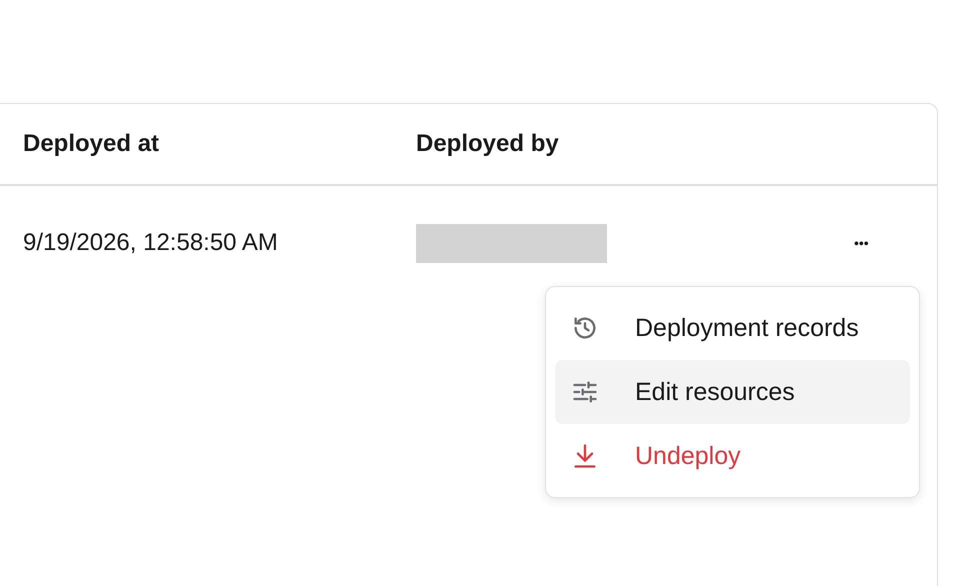  I want to click on menu-item: Edit resources, so click(732, 392).